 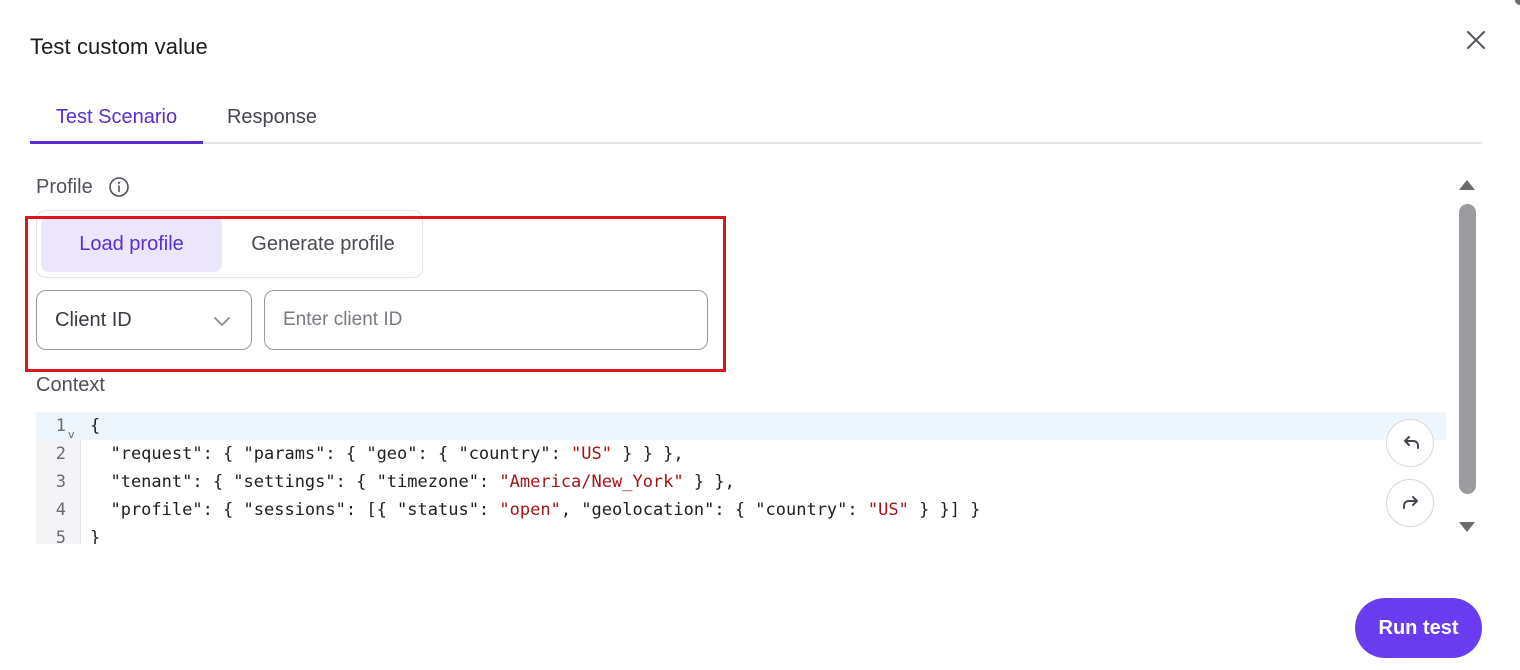 What do you see at coordinates (95, 536) in the screenshot?
I see `line-code: }` at bounding box center [95, 536].